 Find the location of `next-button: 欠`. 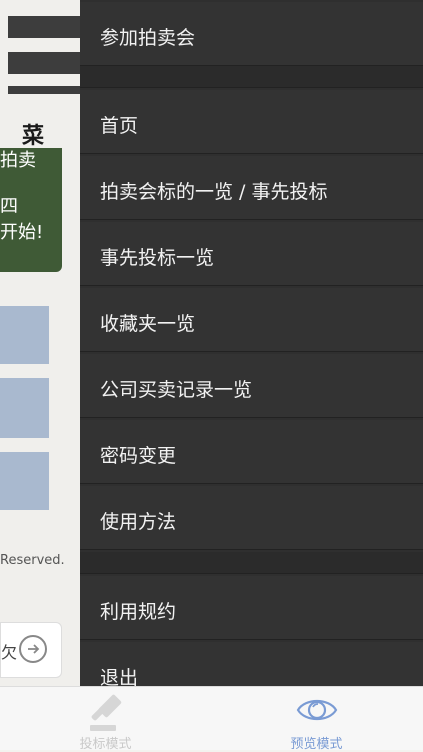

next-button: 欠 is located at coordinates (31, 650).